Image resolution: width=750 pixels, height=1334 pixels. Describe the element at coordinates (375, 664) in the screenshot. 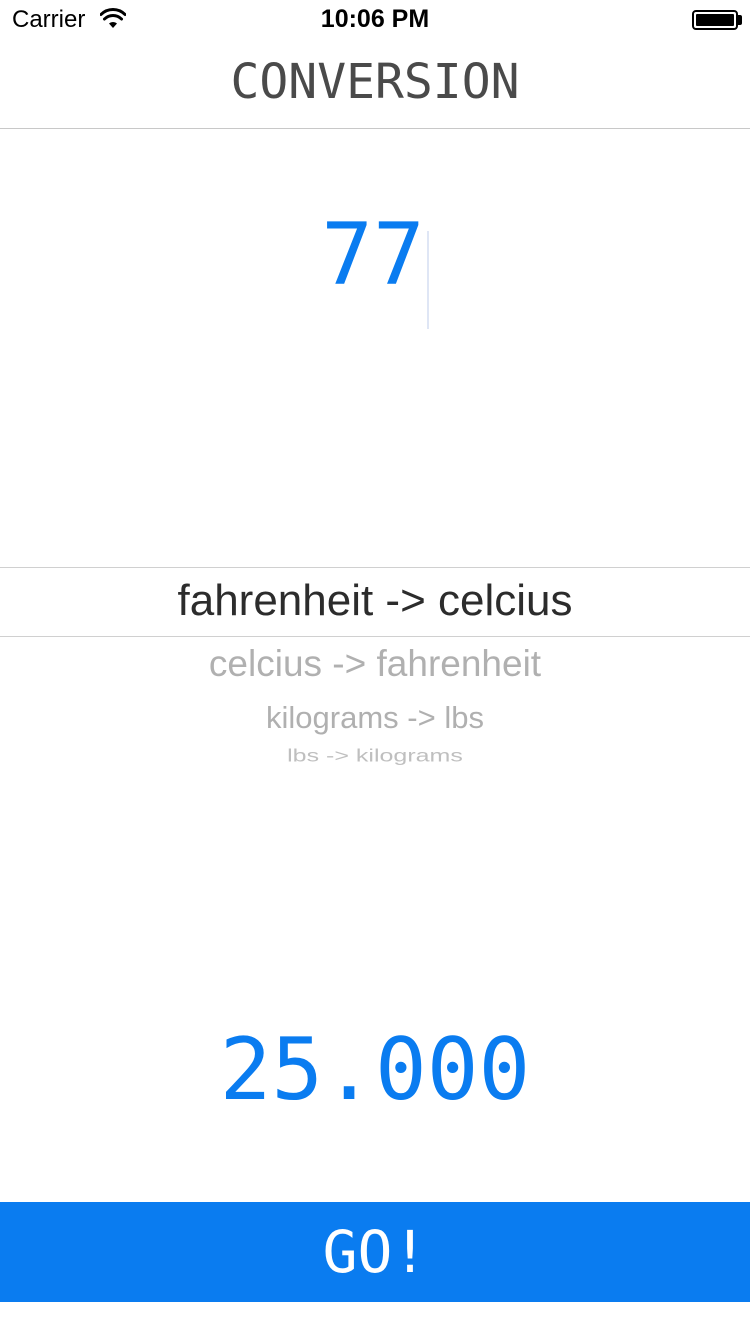

I see `picker-item: celcius -> fahrenheit` at that location.